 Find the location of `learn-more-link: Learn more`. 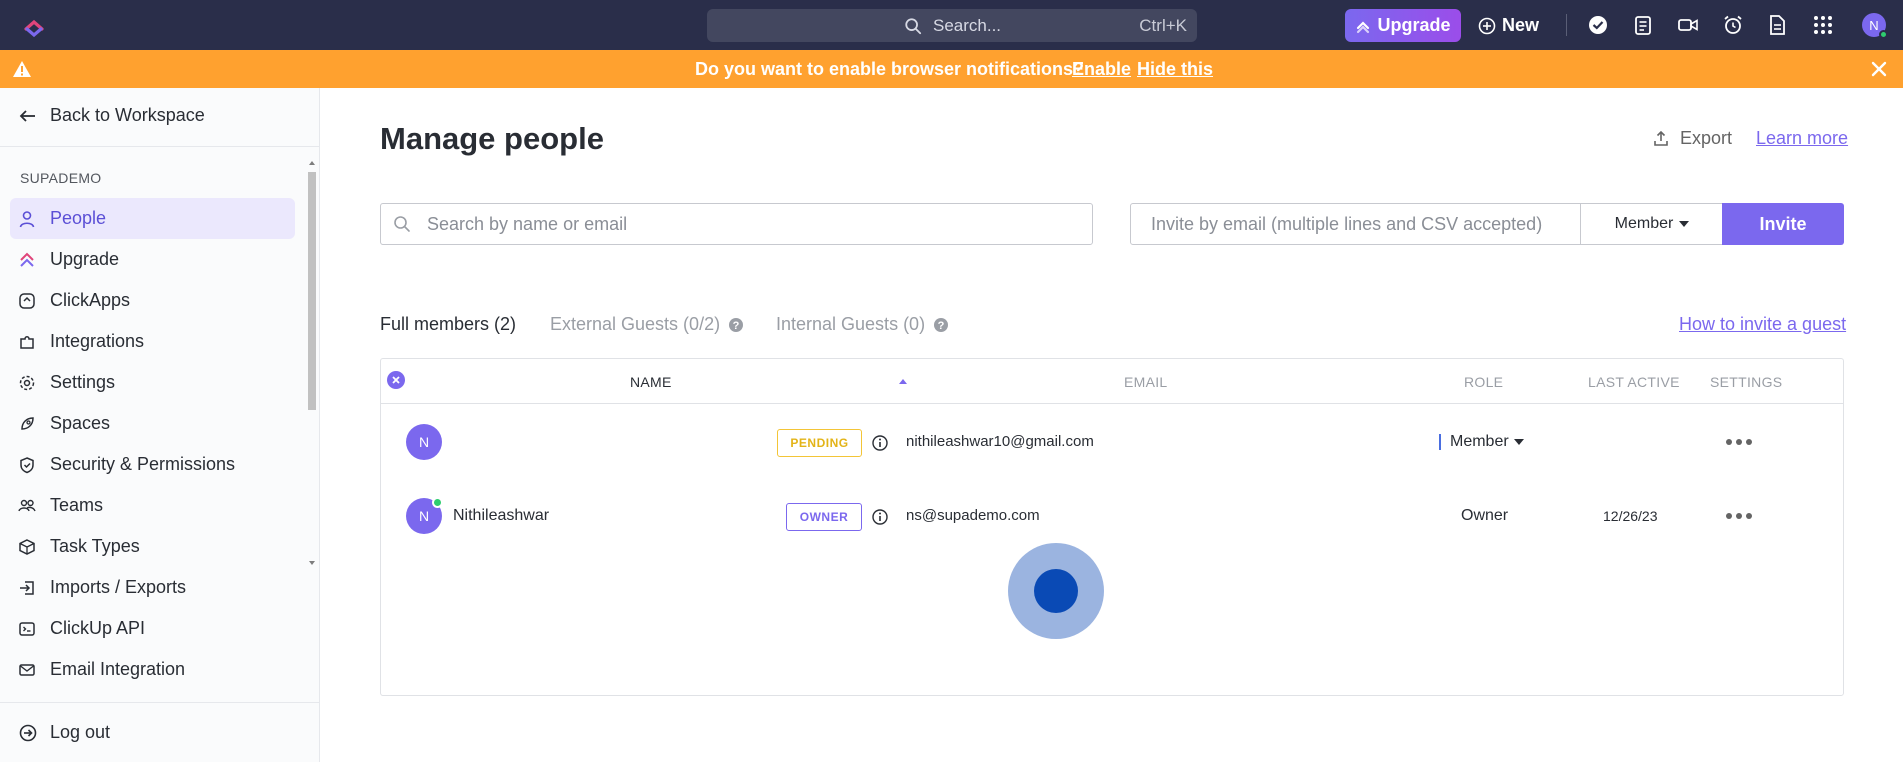

learn-more-link: Learn more is located at coordinates (1802, 138).